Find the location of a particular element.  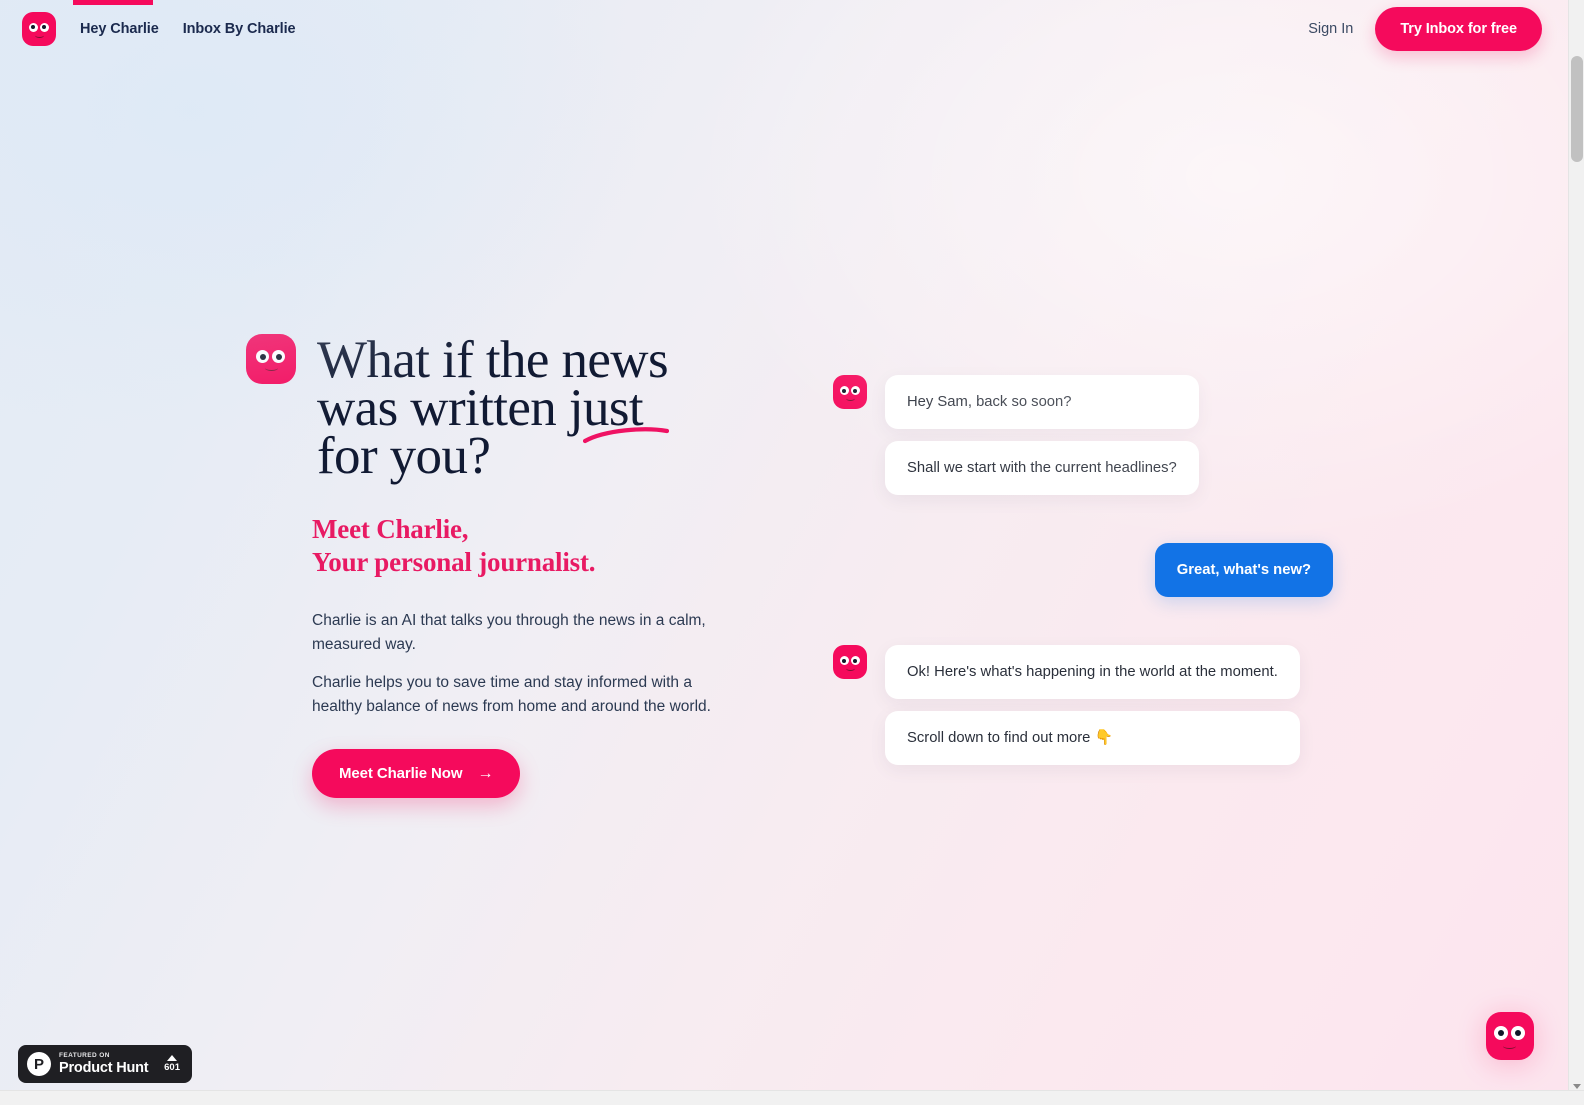

scroll-down-arrow-icon is located at coordinates (1577, 1086).